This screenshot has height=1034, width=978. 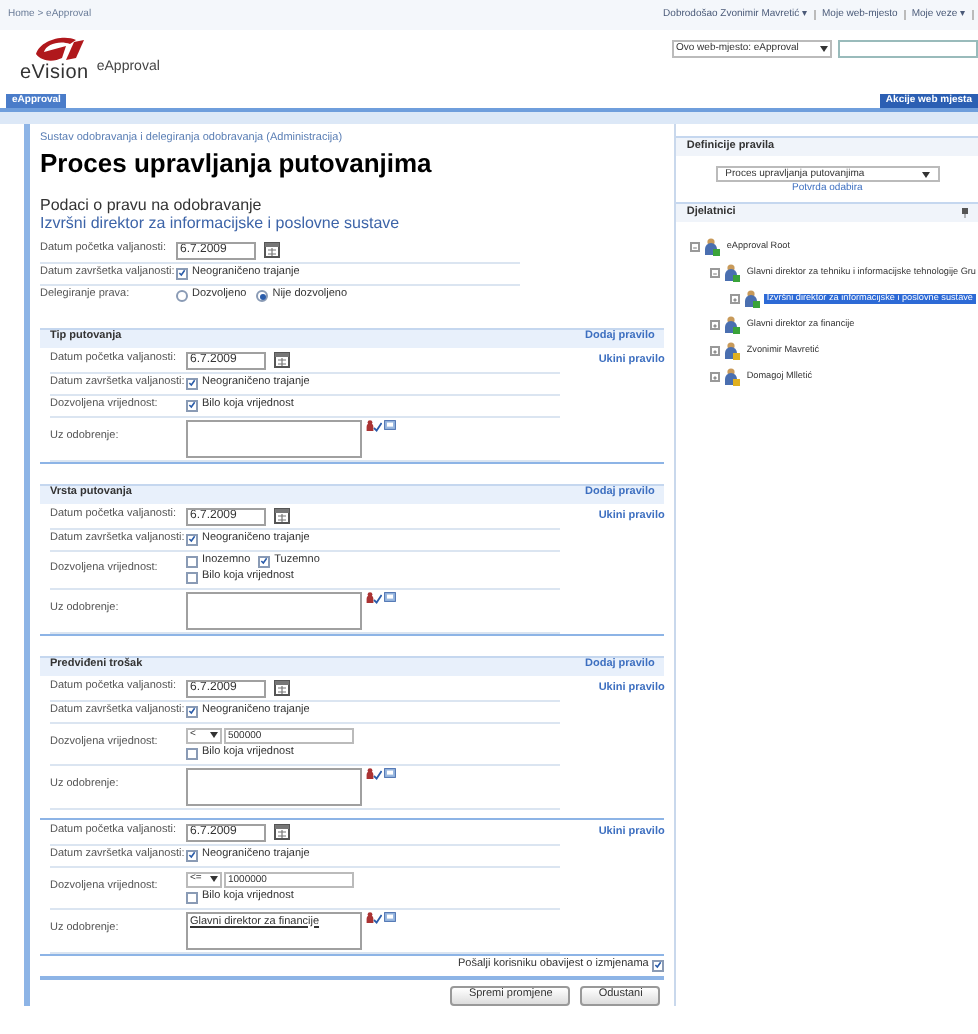 I want to click on pin-icon, so click(x=965, y=213).